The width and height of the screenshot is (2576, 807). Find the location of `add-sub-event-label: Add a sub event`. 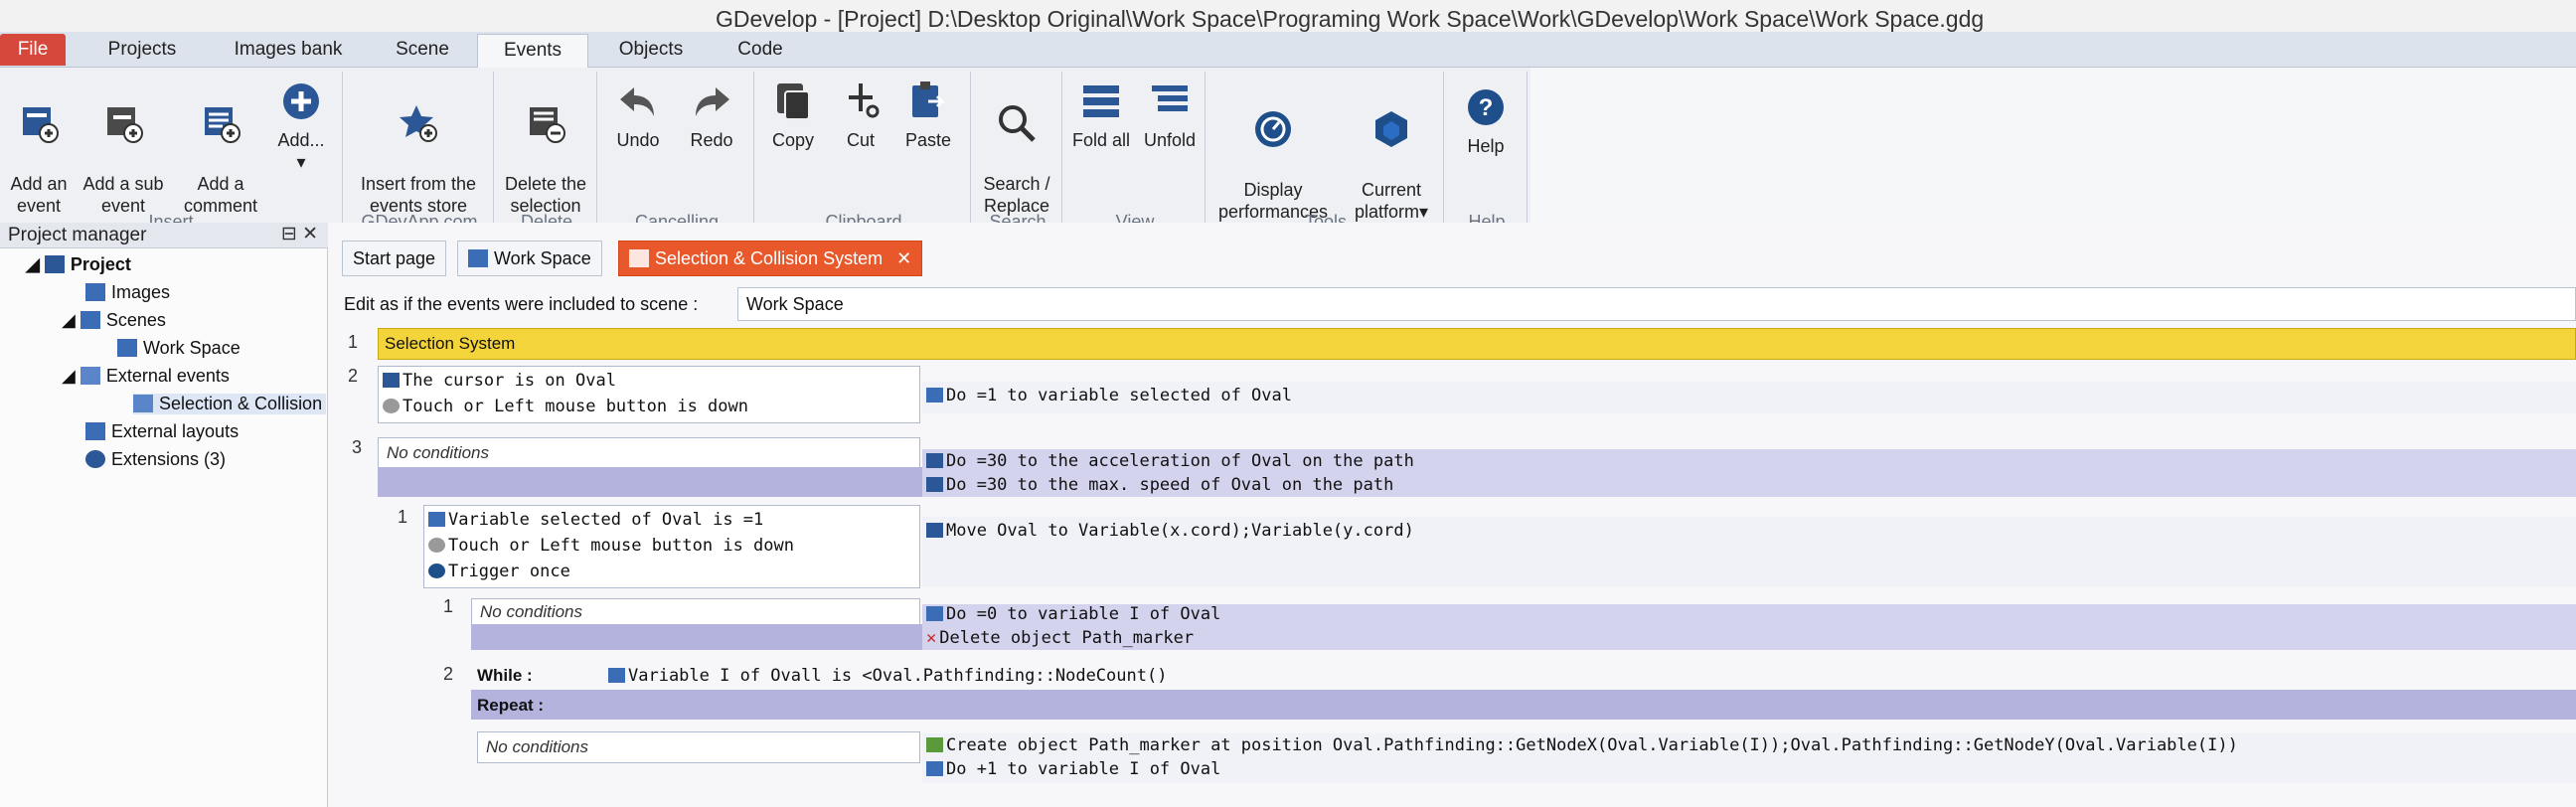

add-sub-event-label: Add a sub event is located at coordinates (123, 195).